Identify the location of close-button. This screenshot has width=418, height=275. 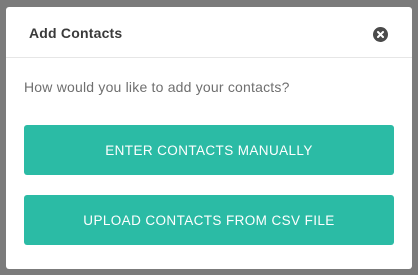
(380, 34).